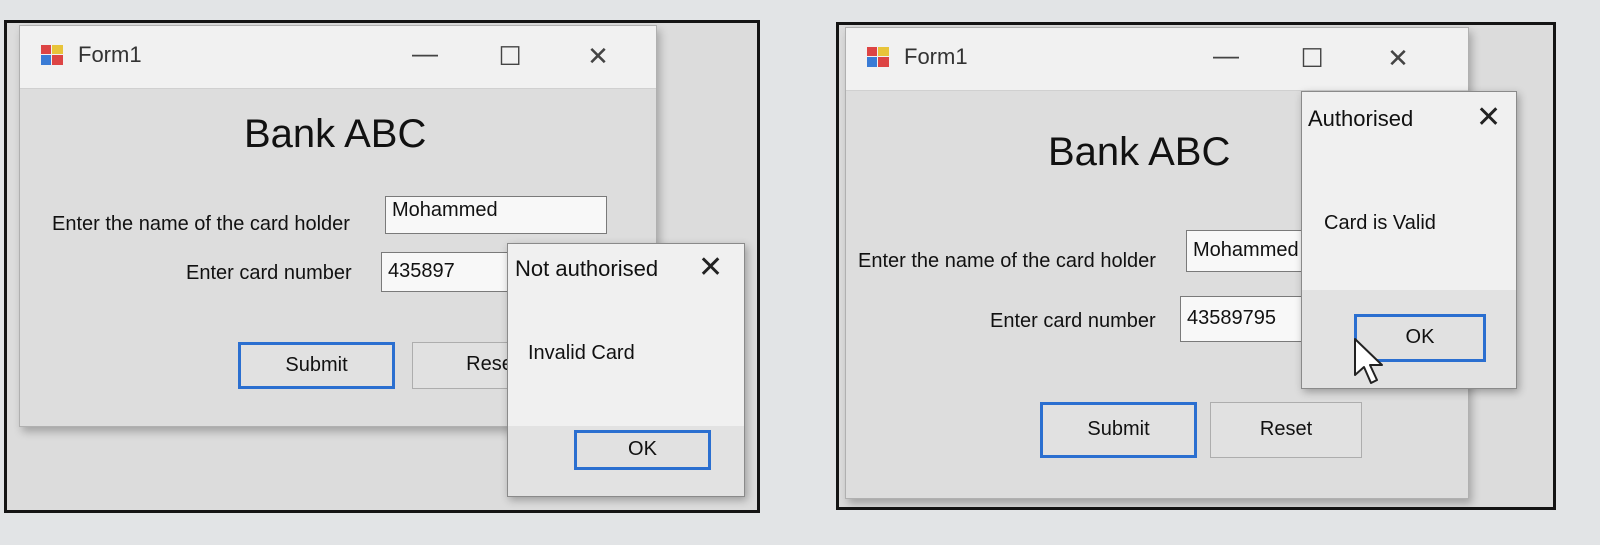  I want to click on ok-button: OK, so click(642, 450).